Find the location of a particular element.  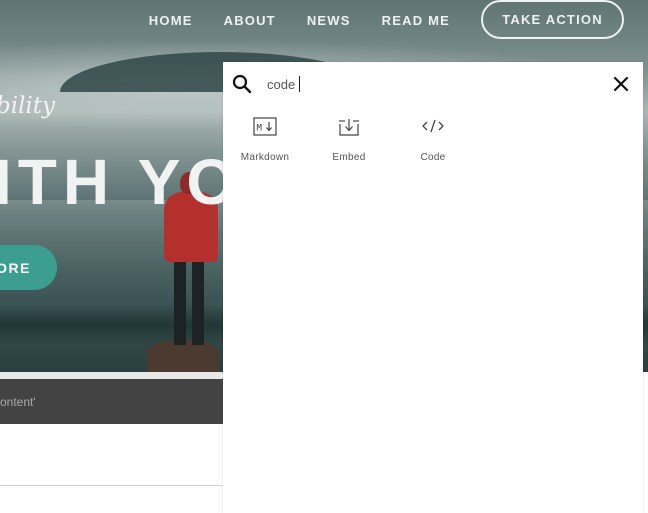

result-label: Embed is located at coordinates (349, 157).